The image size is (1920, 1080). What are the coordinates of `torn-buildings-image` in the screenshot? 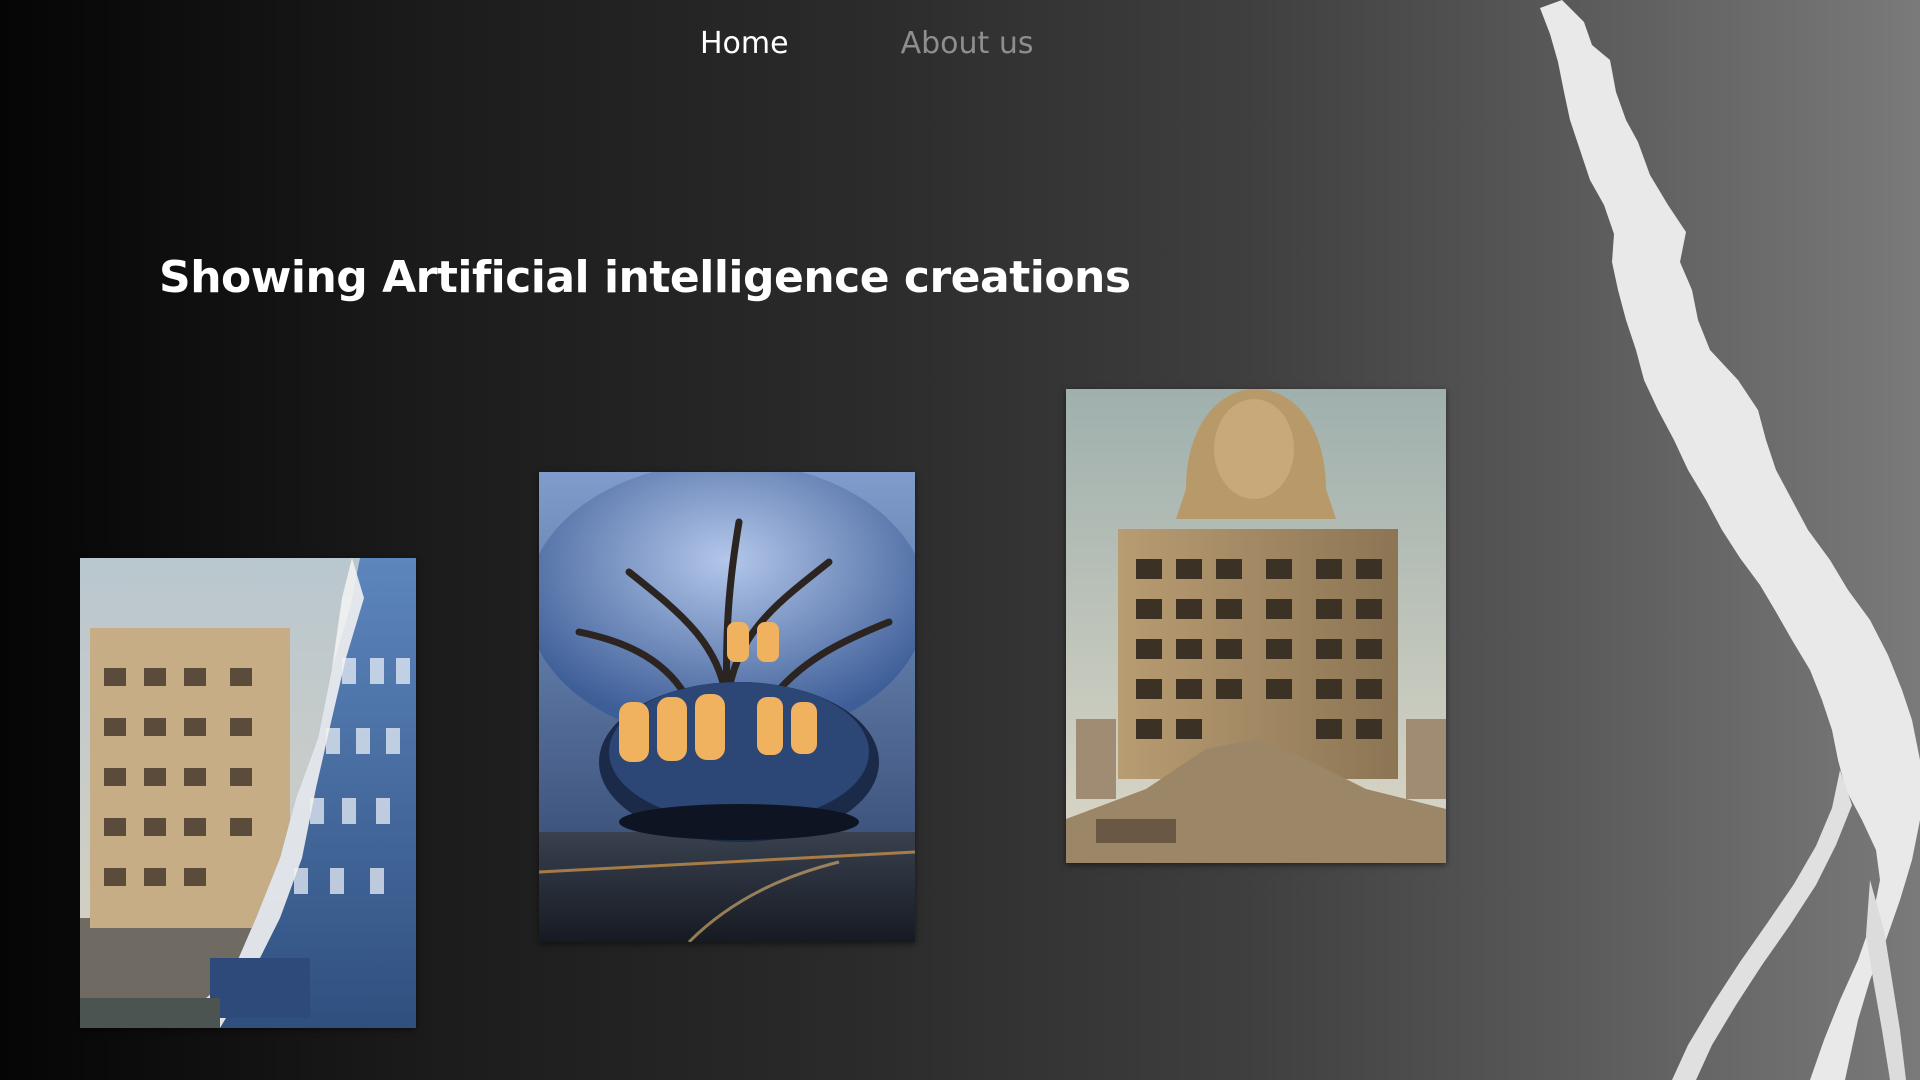 It's located at (248, 793).